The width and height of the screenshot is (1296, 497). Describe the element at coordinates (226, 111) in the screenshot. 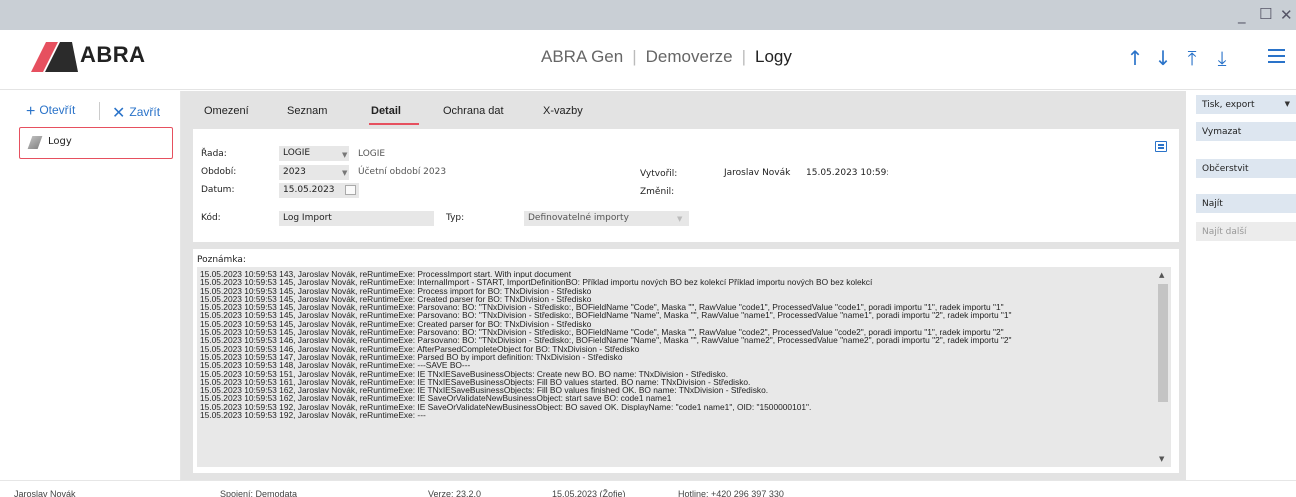

I see `tab-omezeni: Omezení` at that location.